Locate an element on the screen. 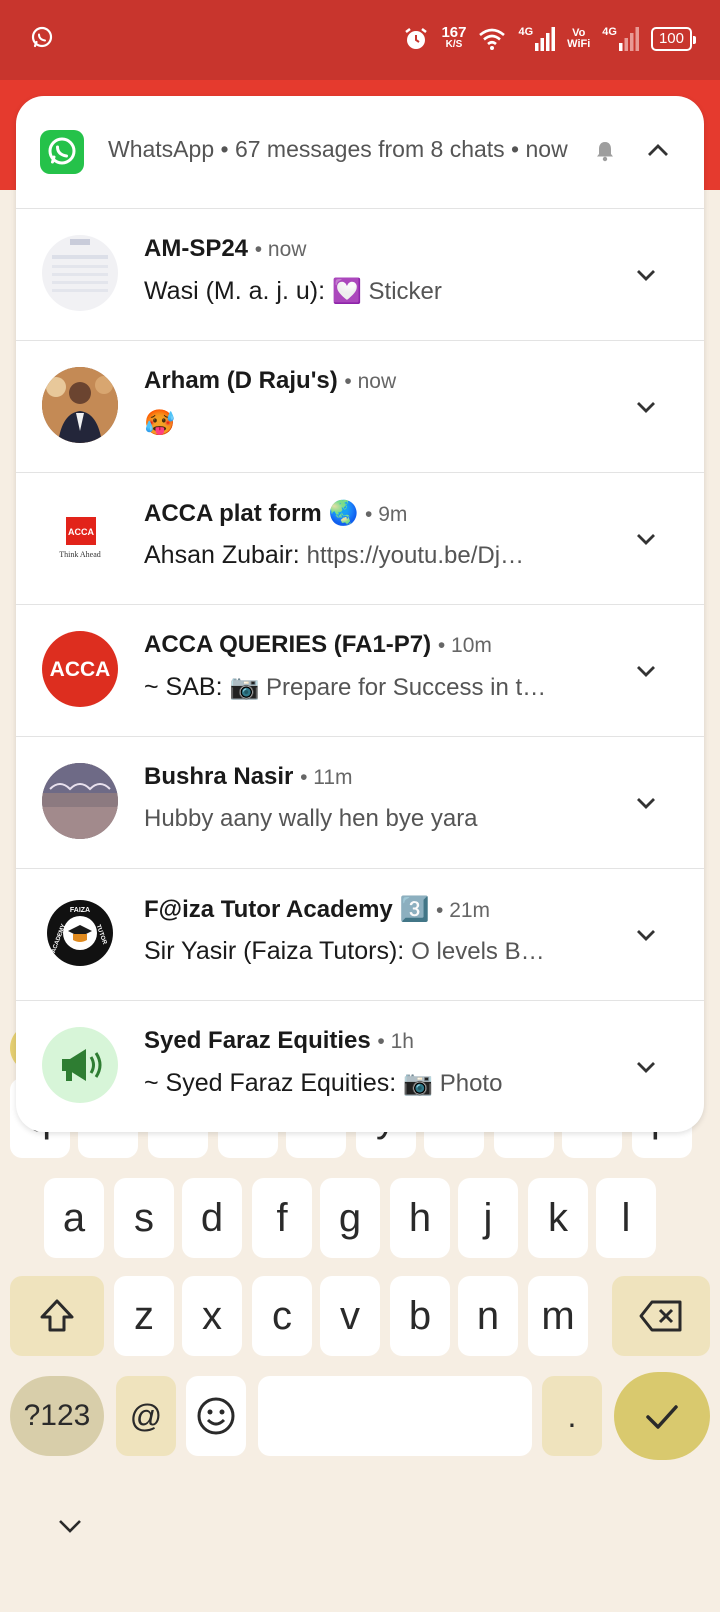 The width and height of the screenshot is (720, 1612). done-key is located at coordinates (662, 1416).